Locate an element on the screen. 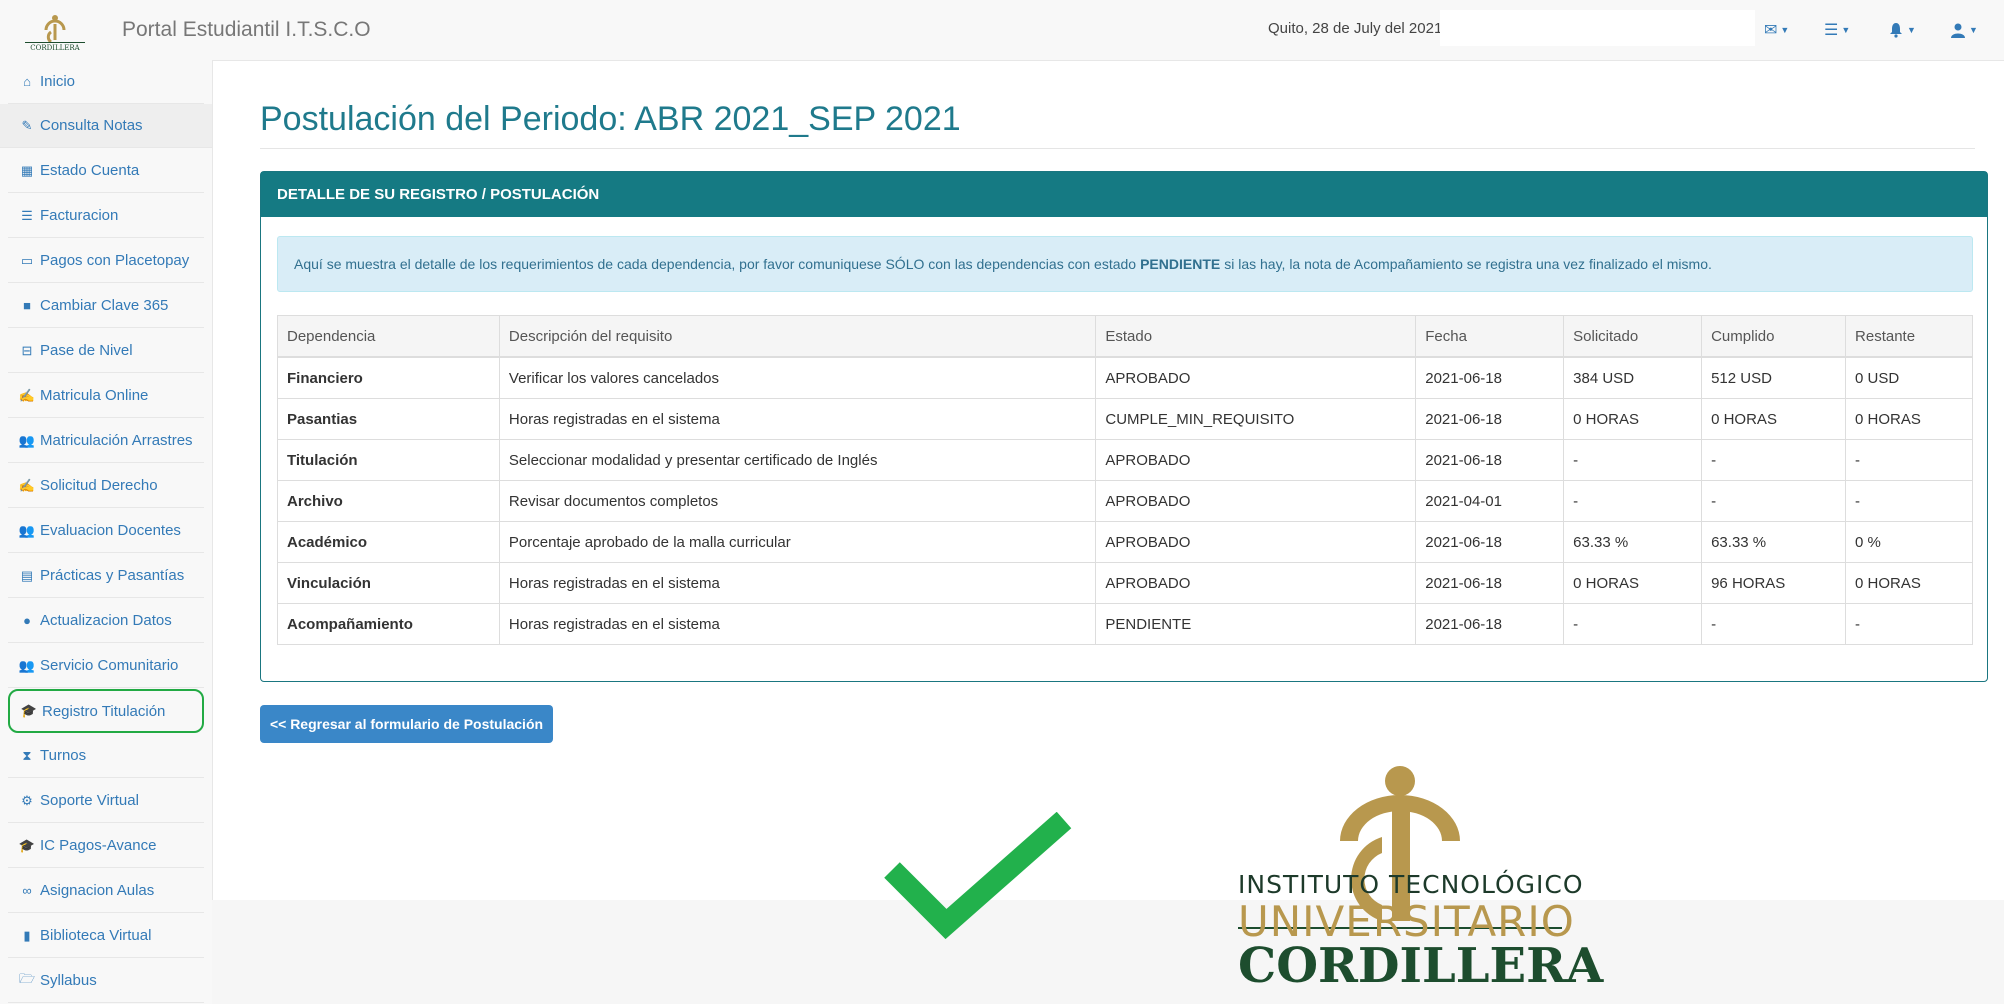 This screenshot has width=2004, height=1004. cell-restante: 0 HORAS is located at coordinates (1909, 583).